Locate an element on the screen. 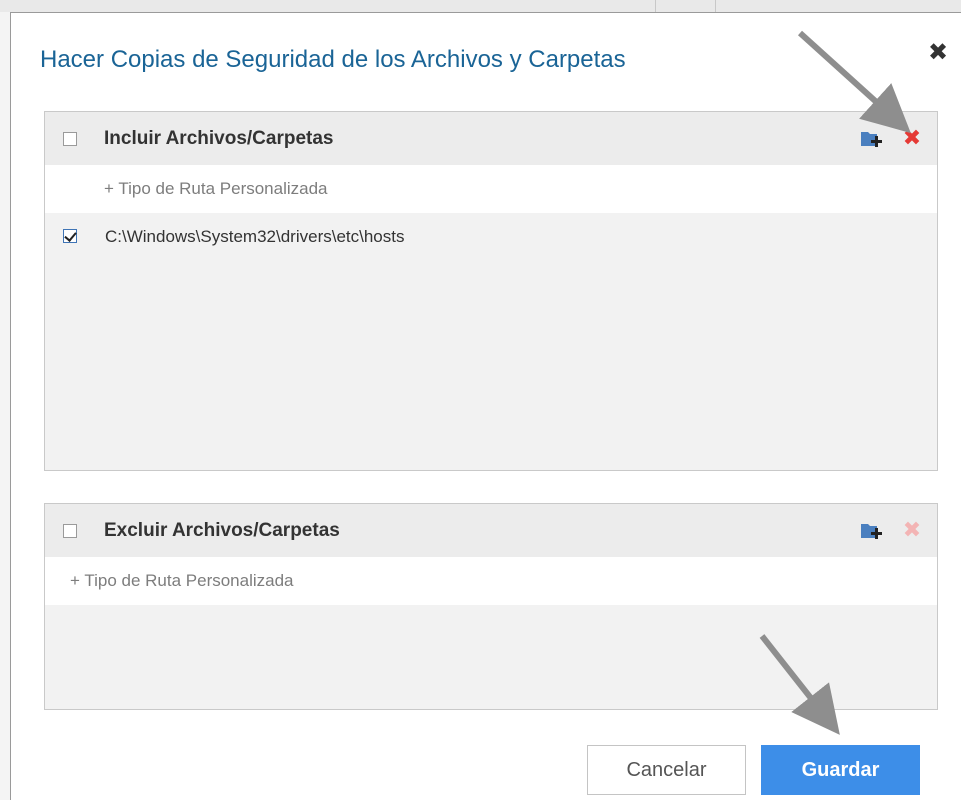  close-icon: ✖ is located at coordinates (938, 53).